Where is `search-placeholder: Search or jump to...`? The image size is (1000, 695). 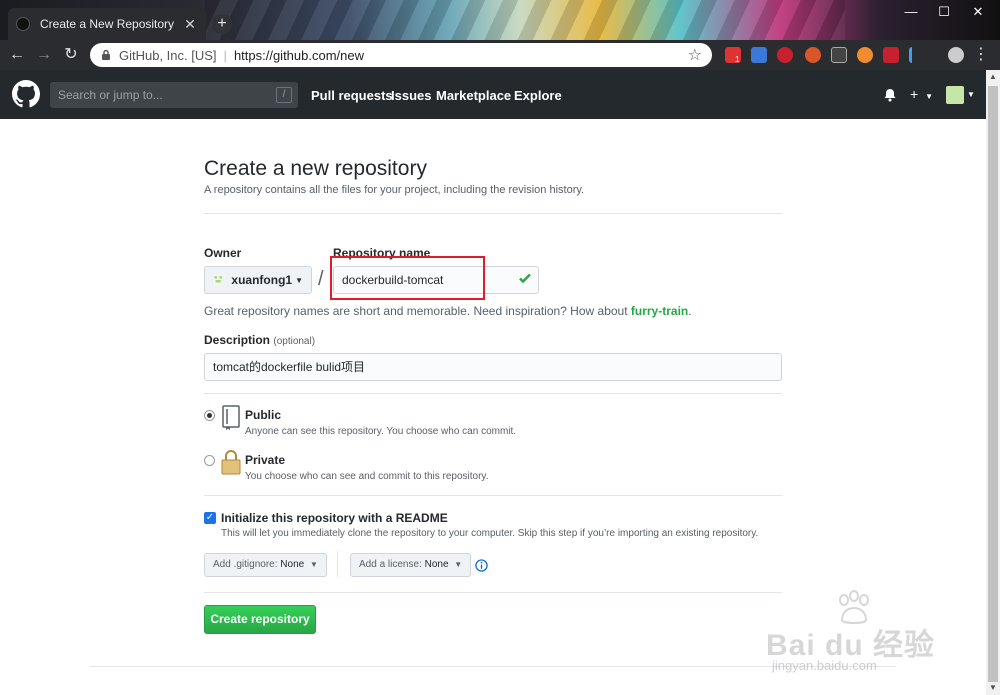 search-placeholder: Search or jump to... is located at coordinates (110, 95).